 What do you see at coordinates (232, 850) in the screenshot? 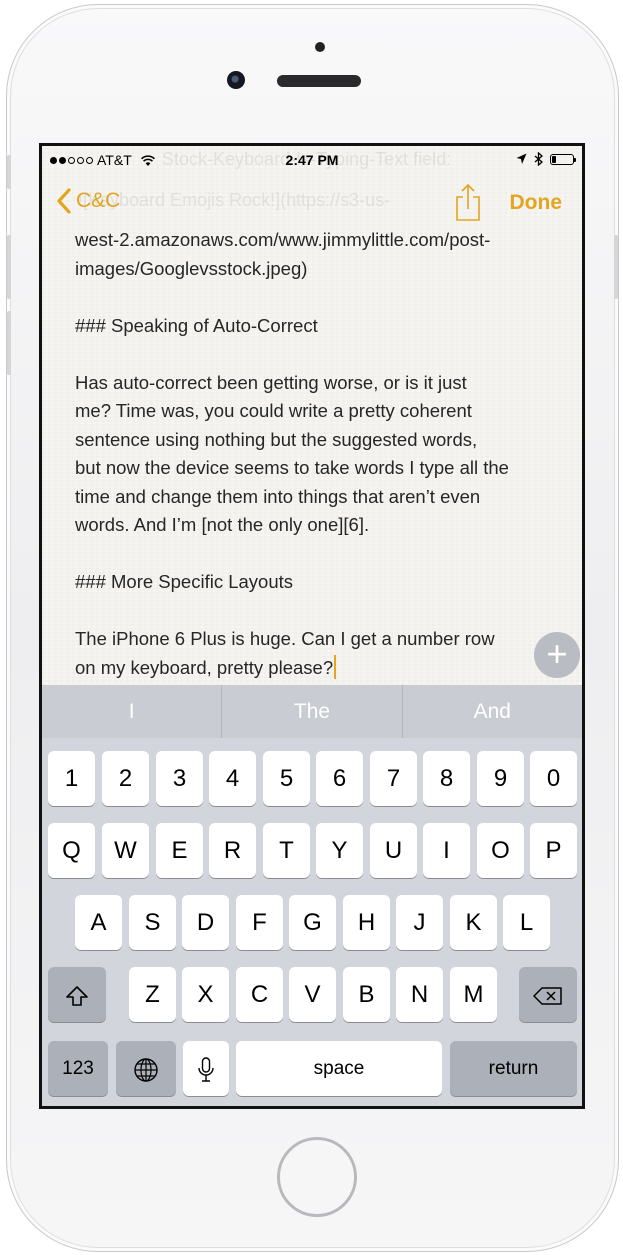
I see `key-r: R` at bounding box center [232, 850].